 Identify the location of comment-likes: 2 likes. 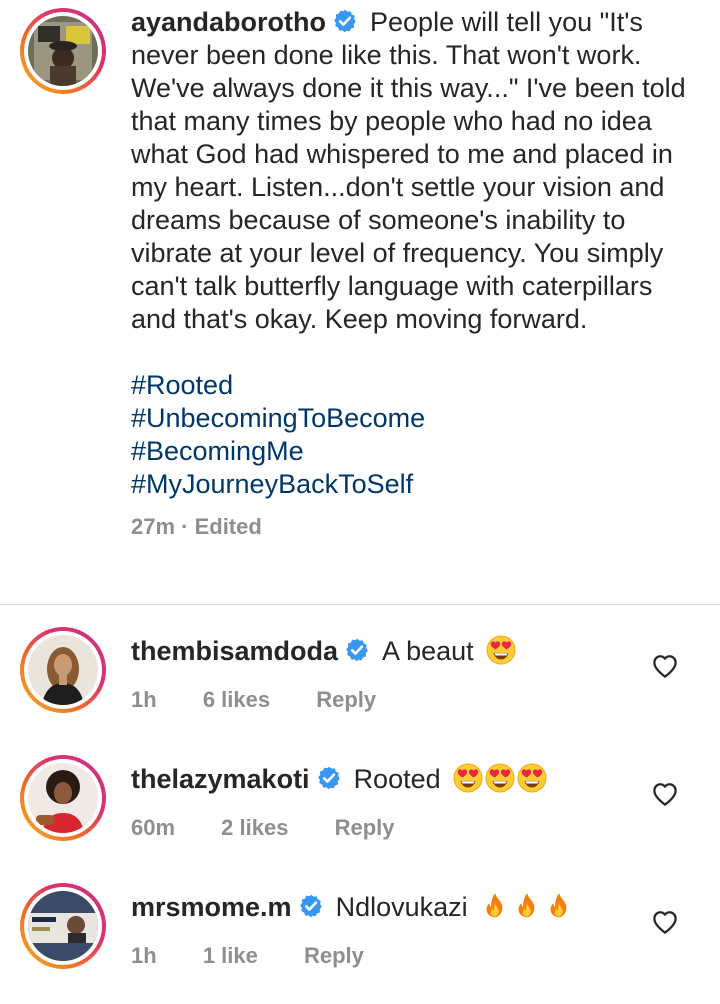
(254, 828).